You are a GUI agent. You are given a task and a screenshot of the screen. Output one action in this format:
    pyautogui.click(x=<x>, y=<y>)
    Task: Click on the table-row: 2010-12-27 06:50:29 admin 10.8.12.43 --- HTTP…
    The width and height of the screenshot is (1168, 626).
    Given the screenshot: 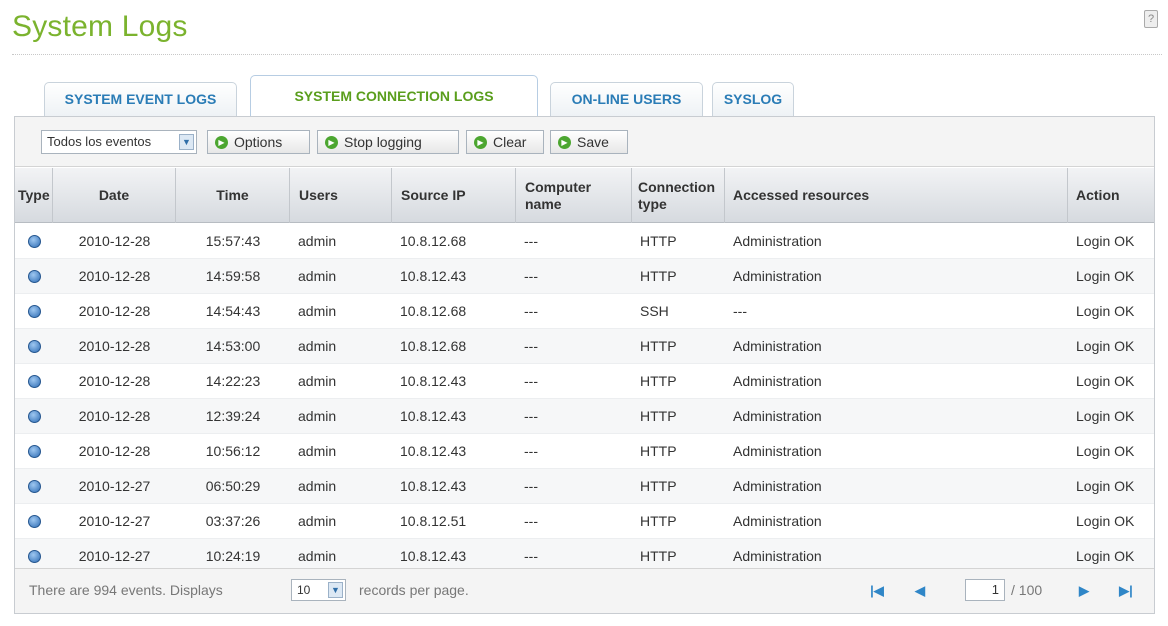 What is the action you would take?
    pyautogui.click(x=584, y=486)
    